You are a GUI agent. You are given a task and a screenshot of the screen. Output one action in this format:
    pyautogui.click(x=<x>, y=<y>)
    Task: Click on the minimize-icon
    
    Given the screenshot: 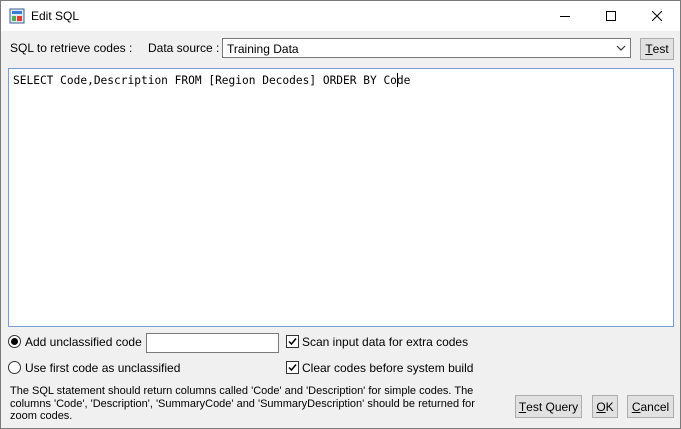 What is the action you would take?
    pyautogui.click(x=565, y=16)
    